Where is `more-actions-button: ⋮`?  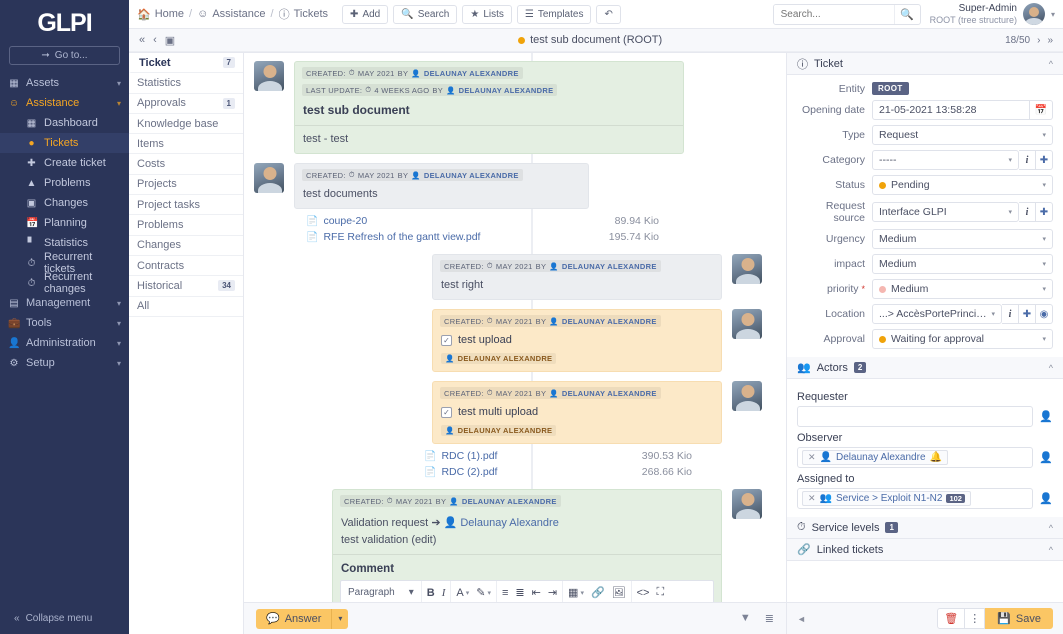
more-actions-button: ⋮ is located at coordinates (975, 618).